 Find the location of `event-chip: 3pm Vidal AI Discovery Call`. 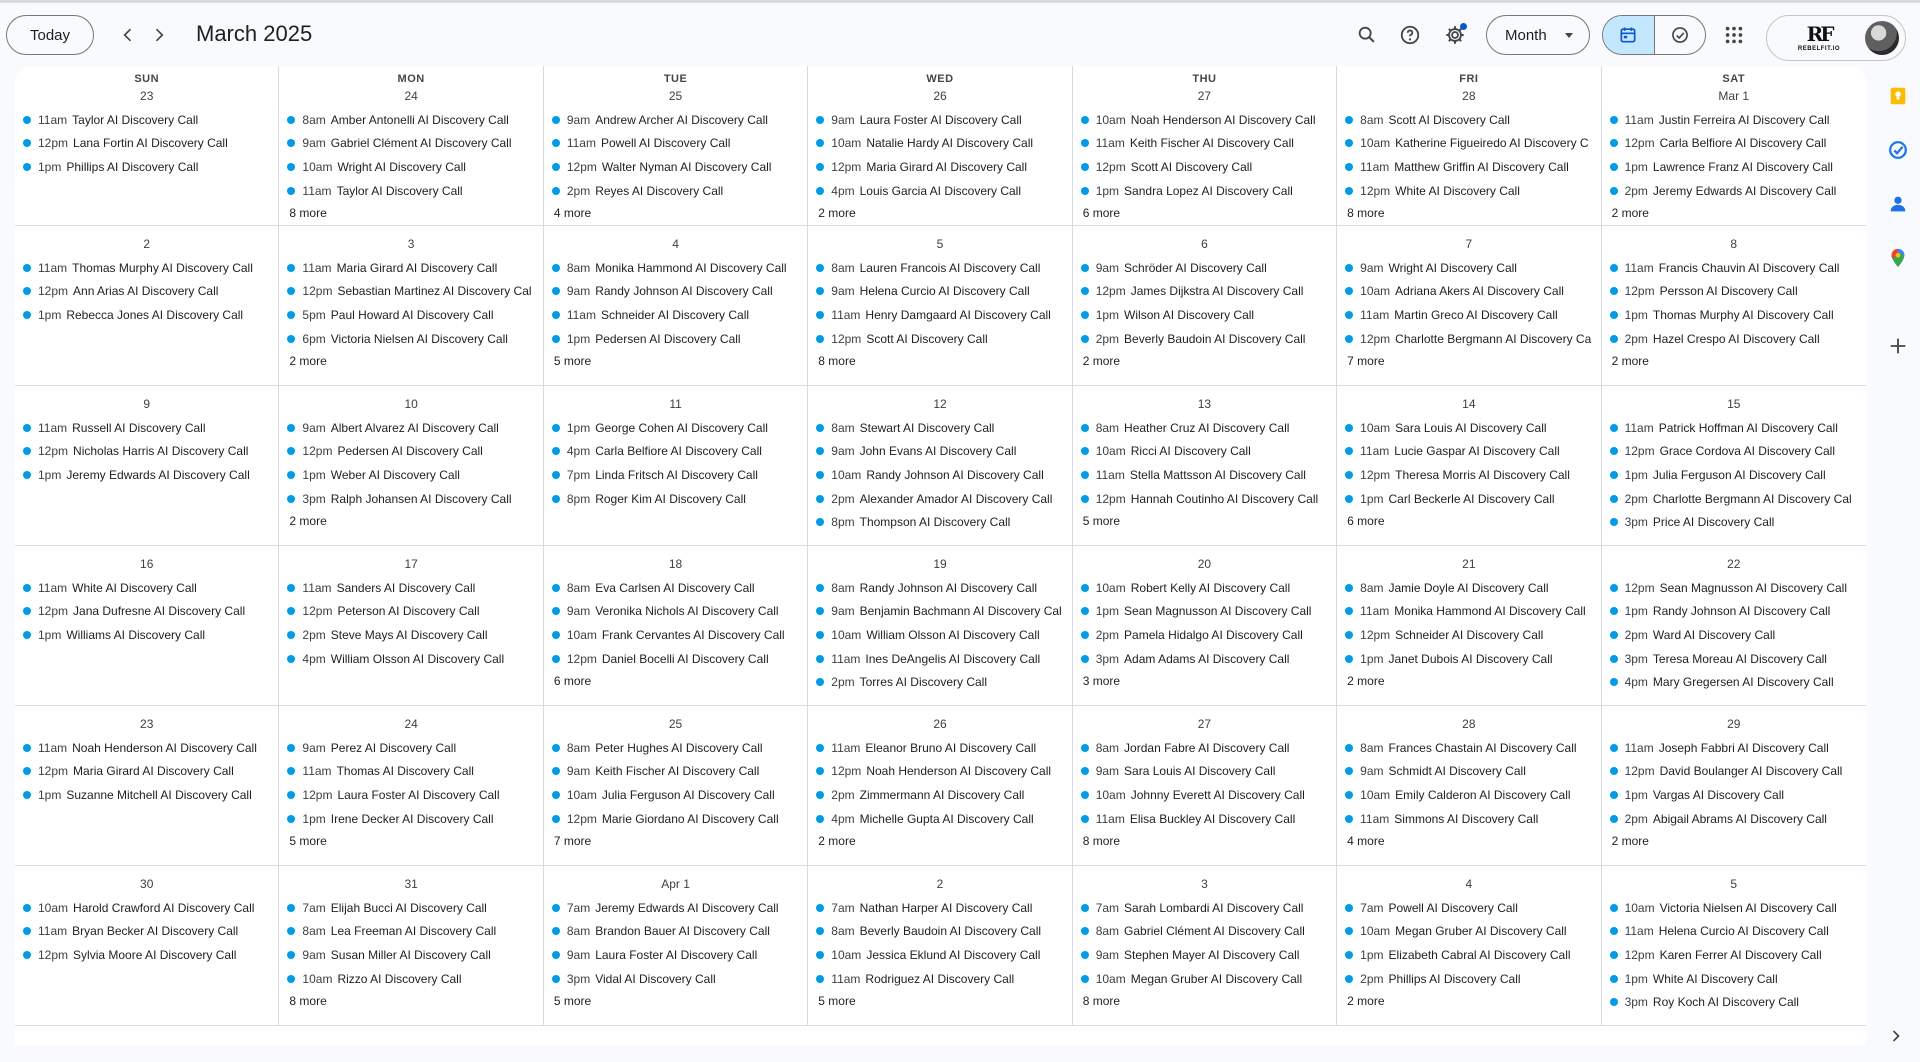

event-chip: 3pm Vidal AI Discovery Call is located at coordinates (679, 979).